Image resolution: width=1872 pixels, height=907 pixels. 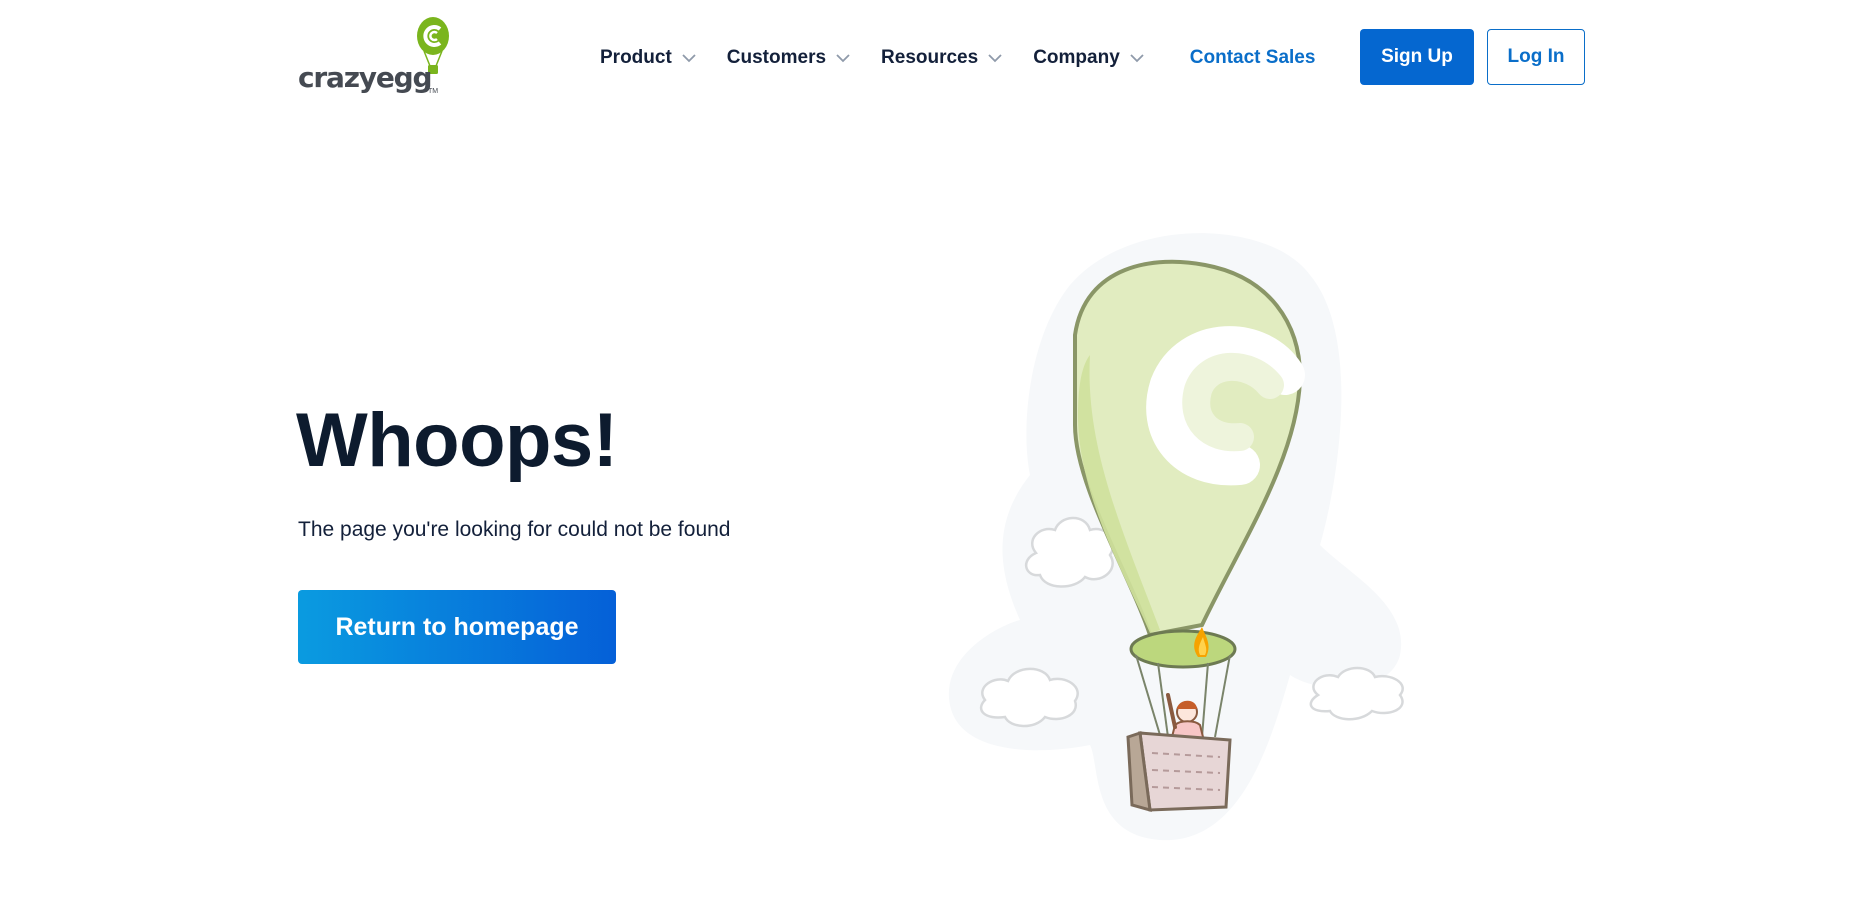 I want to click on log-in-button: Log In, so click(x=1536, y=57).